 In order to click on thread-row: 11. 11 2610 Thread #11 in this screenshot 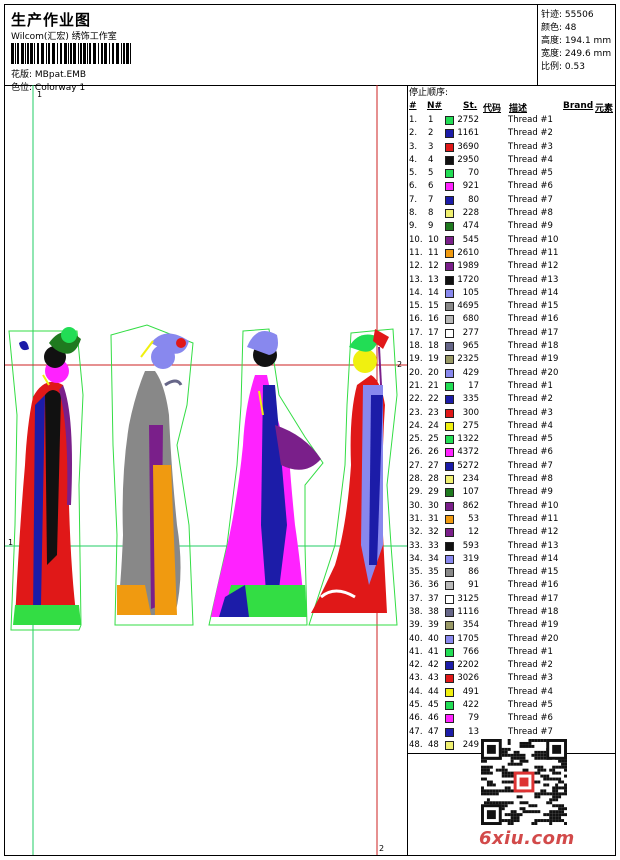, I will do `click(509, 254)`.